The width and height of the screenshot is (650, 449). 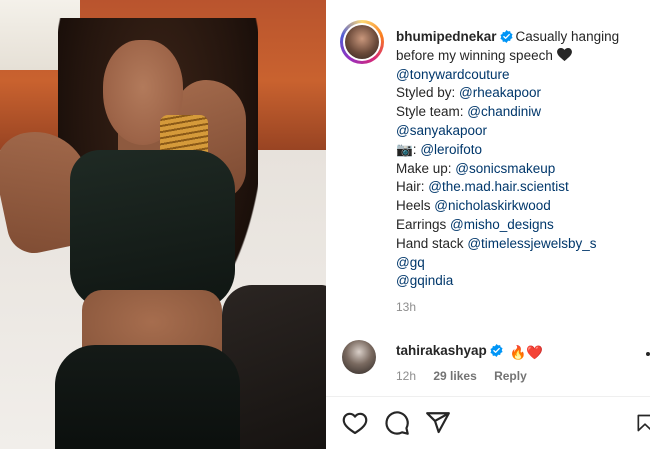 I want to click on comment-meta: 12h 29 likes Reply, so click(x=468, y=376).